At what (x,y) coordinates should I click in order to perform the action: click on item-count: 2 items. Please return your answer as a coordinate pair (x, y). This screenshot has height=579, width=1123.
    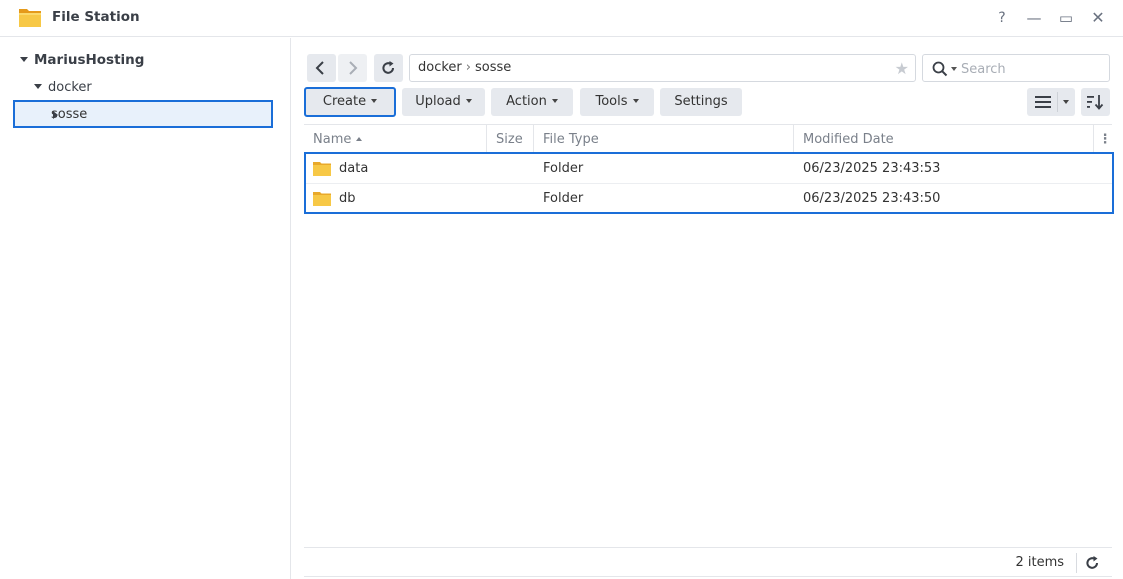
    Looking at the image, I should click on (1039, 562).